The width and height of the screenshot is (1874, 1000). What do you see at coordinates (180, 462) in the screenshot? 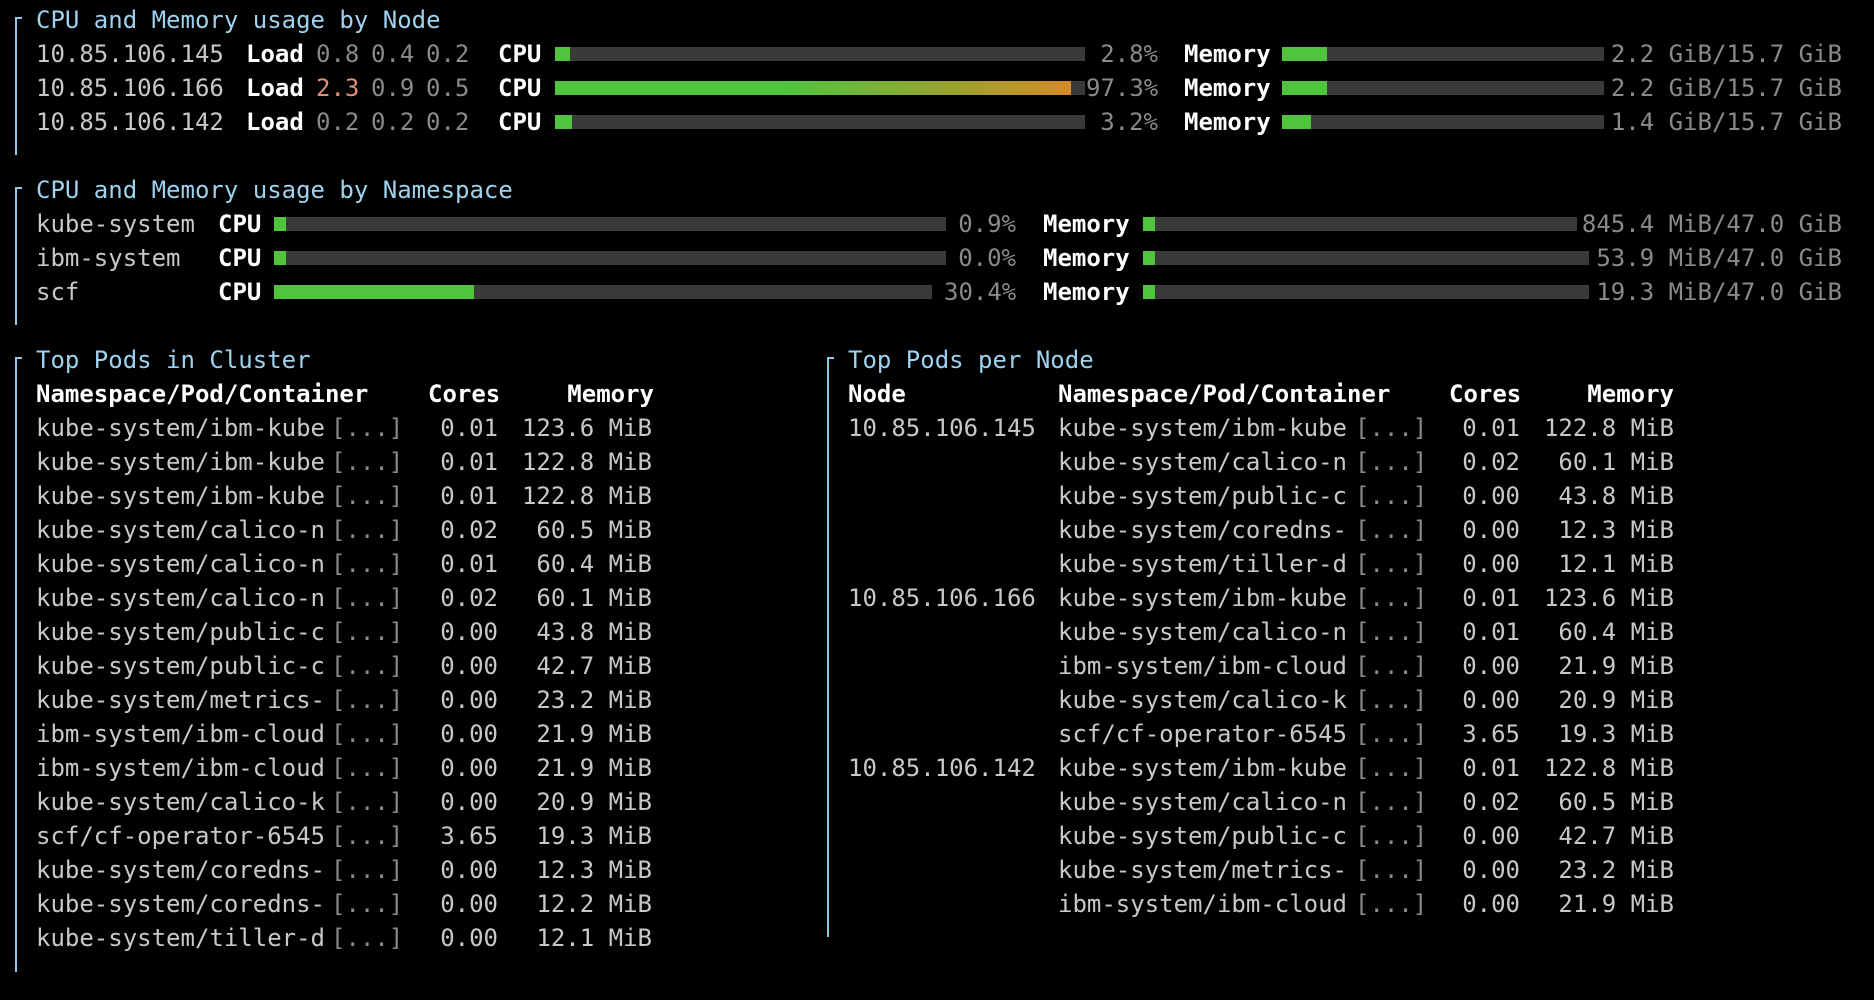
I see `pod-name: kube-system/ibm-kube` at bounding box center [180, 462].